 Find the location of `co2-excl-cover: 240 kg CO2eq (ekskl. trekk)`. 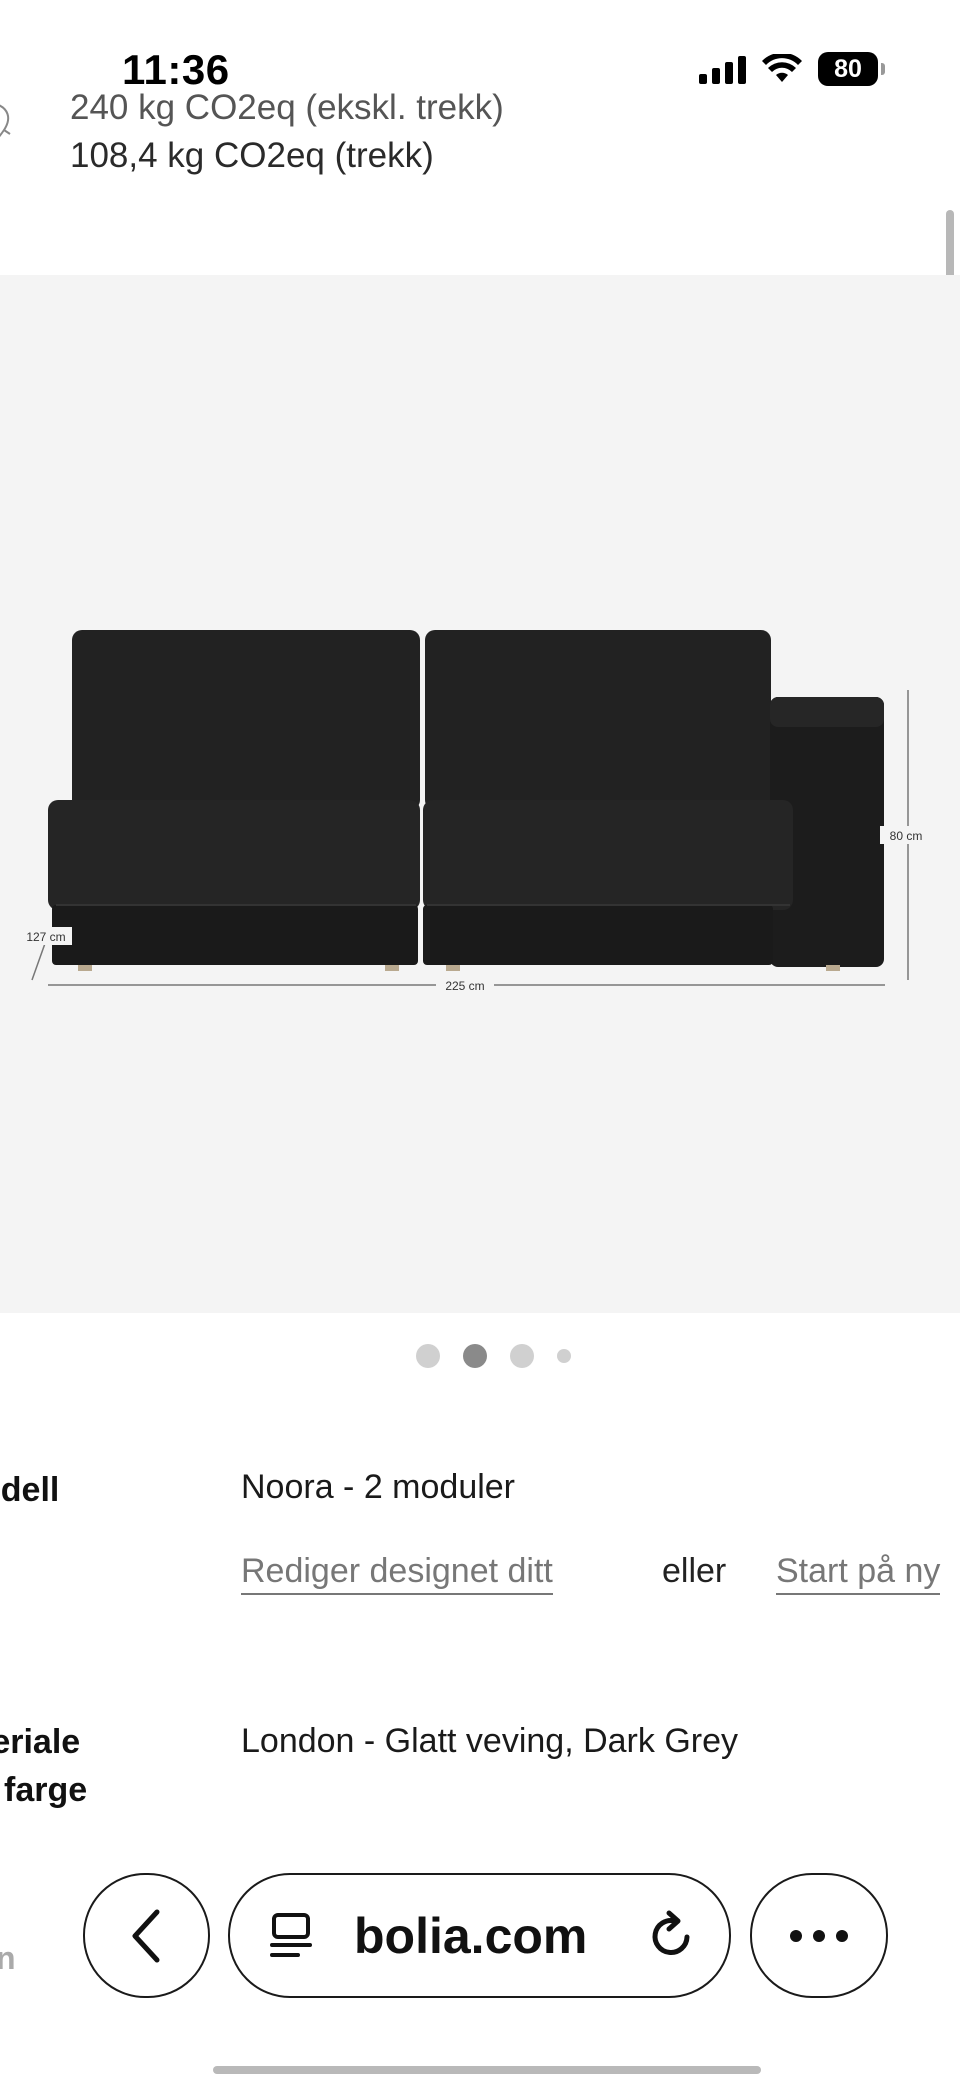

co2-excl-cover: 240 kg CO2eq (ekskl. trekk) is located at coordinates (287, 107).